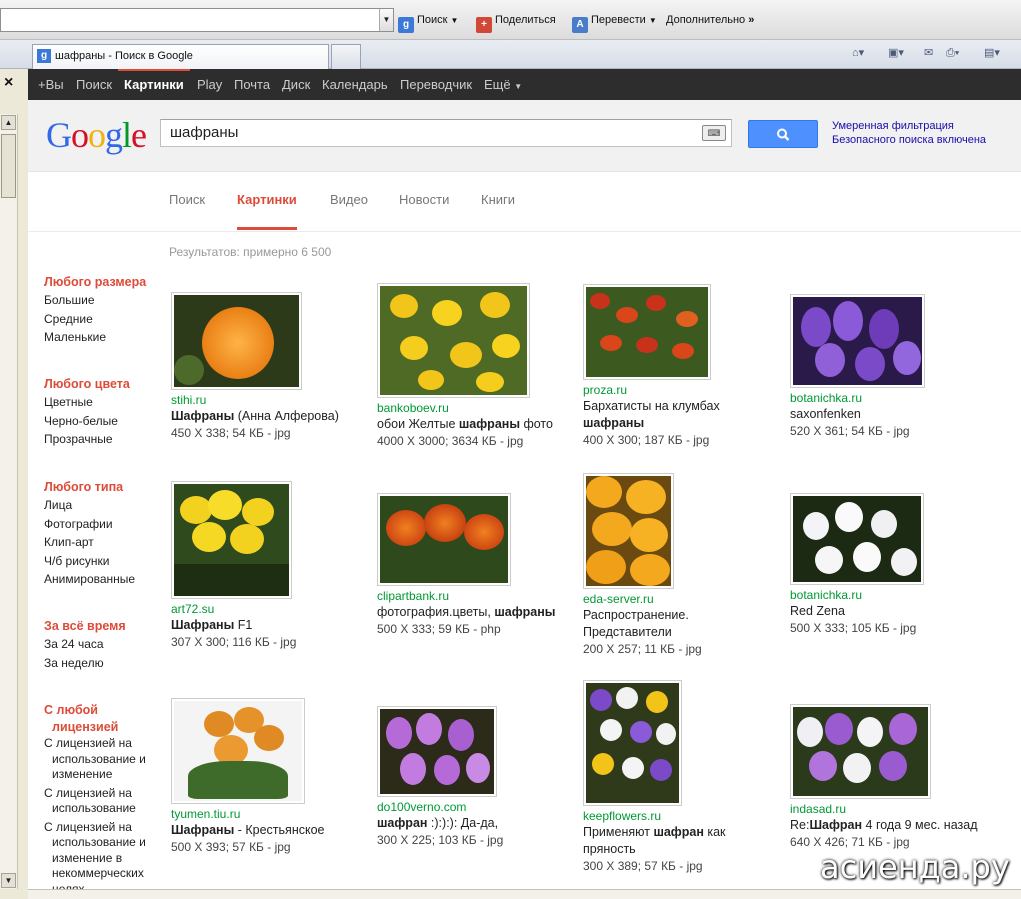 This screenshot has width=1021, height=899. Describe the element at coordinates (474, 596) in the screenshot. I see `result-domain: clipartbank.ru` at that location.